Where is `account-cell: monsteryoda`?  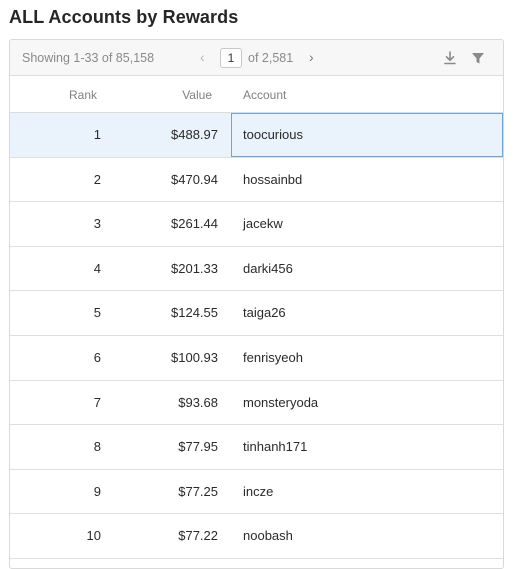 account-cell: monsteryoda is located at coordinates (281, 402).